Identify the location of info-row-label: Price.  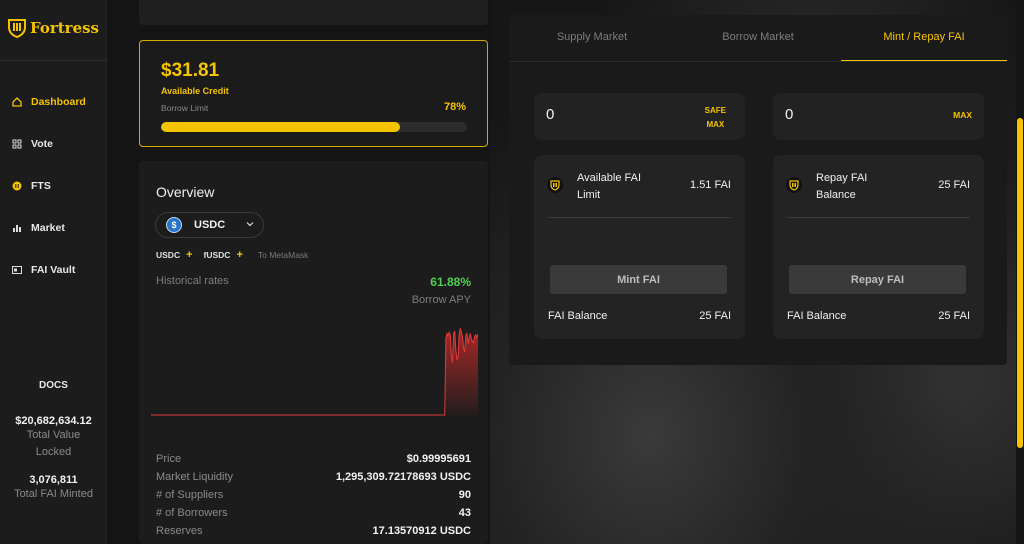
(169, 459).